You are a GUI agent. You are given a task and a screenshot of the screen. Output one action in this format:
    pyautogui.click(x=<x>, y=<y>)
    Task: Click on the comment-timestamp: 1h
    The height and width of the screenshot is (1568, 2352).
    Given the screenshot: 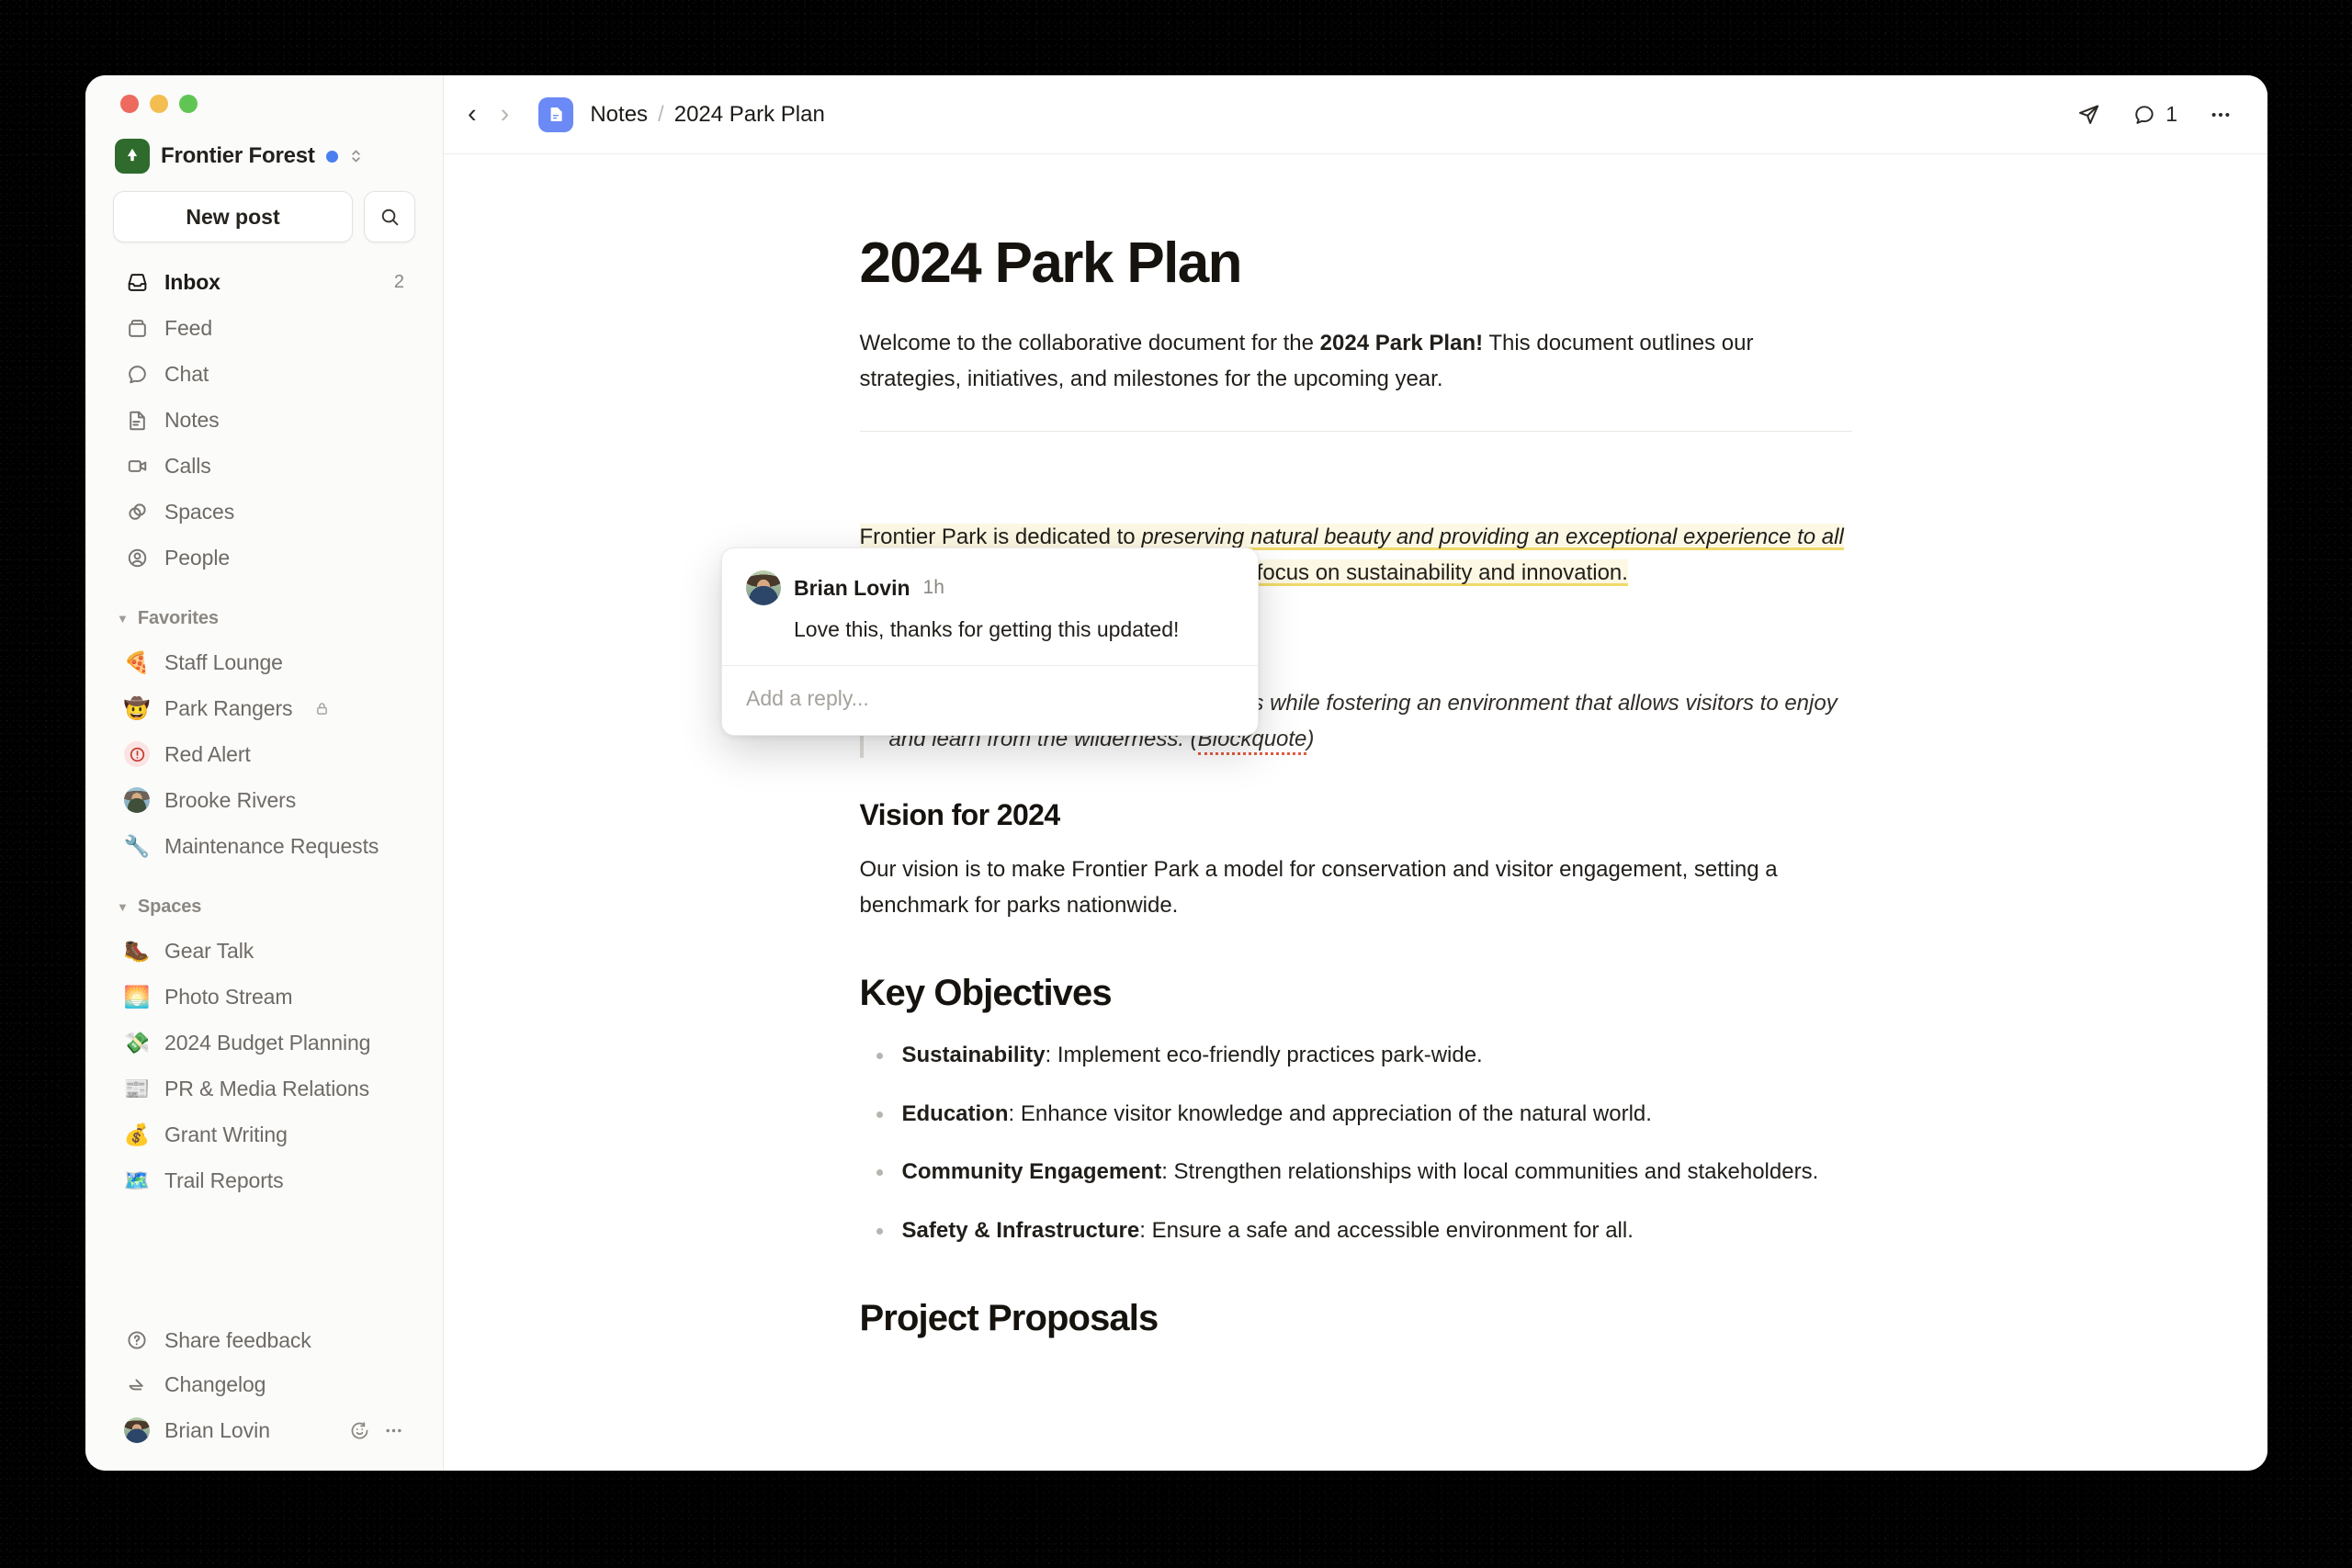 What is the action you would take?
    pyautogui.click(x=933, y=587)
    